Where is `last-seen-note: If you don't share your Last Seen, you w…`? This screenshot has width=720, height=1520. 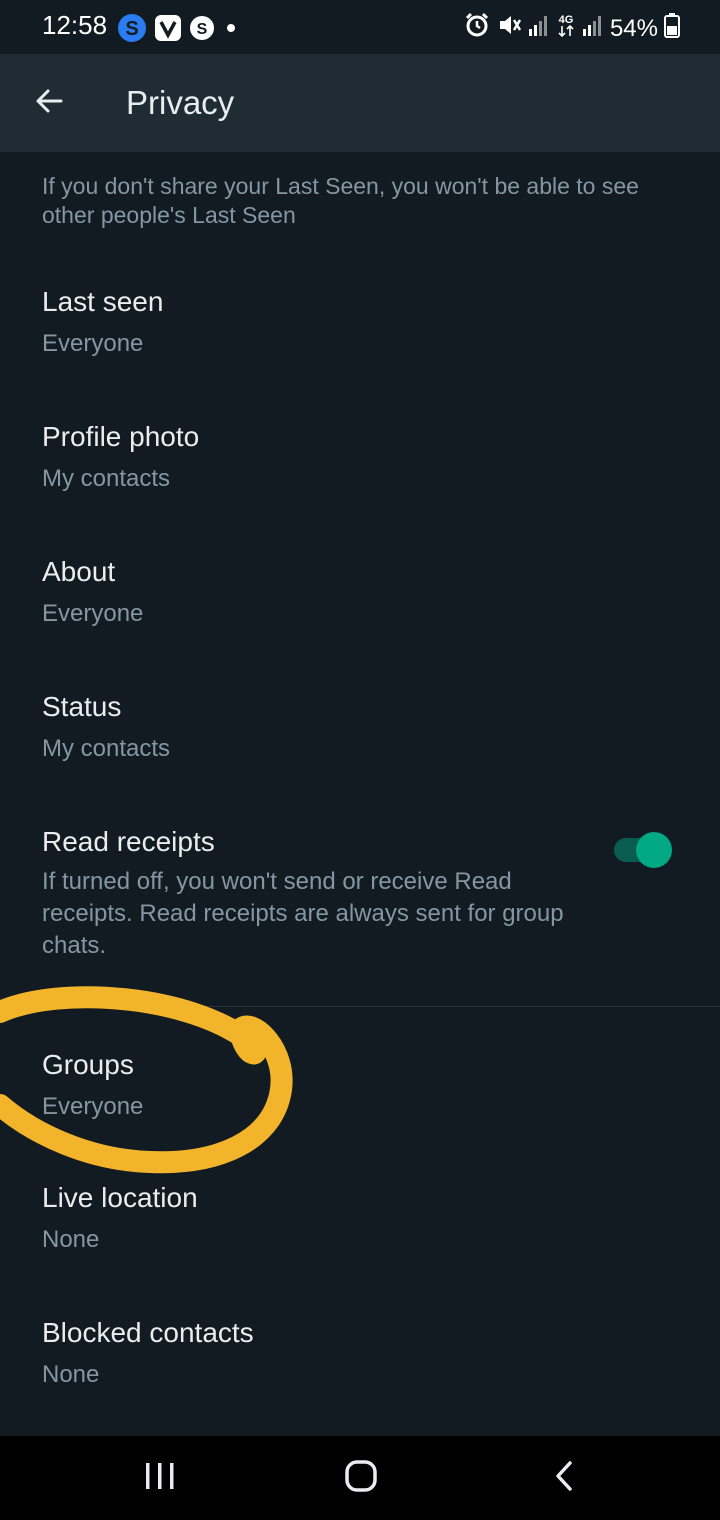 last-seen-note: If you don't share your Last Seen, you w… is located at coordinates (340, 200).